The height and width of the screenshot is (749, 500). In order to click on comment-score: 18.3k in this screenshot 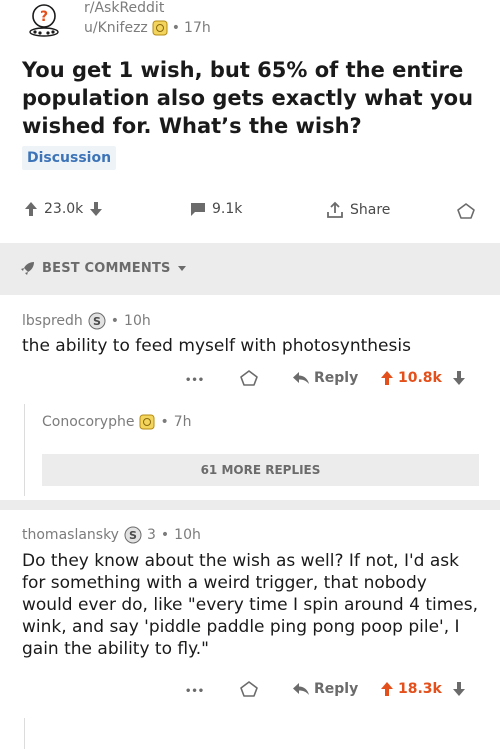, I will do `click(420, 689)`.